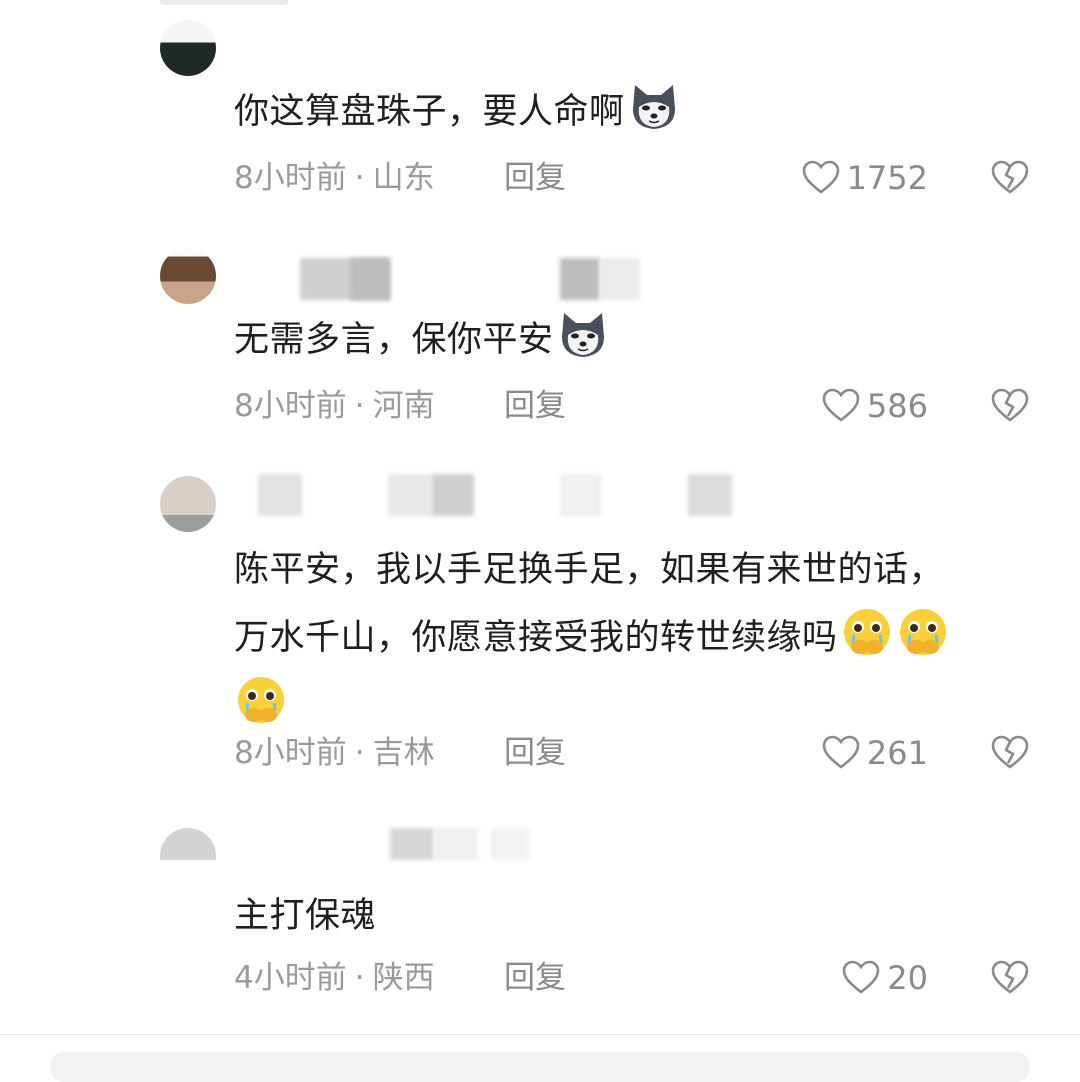 This screenshot has width=1080, height=1082. I want to click on like-count: 586, so click(897, 406).